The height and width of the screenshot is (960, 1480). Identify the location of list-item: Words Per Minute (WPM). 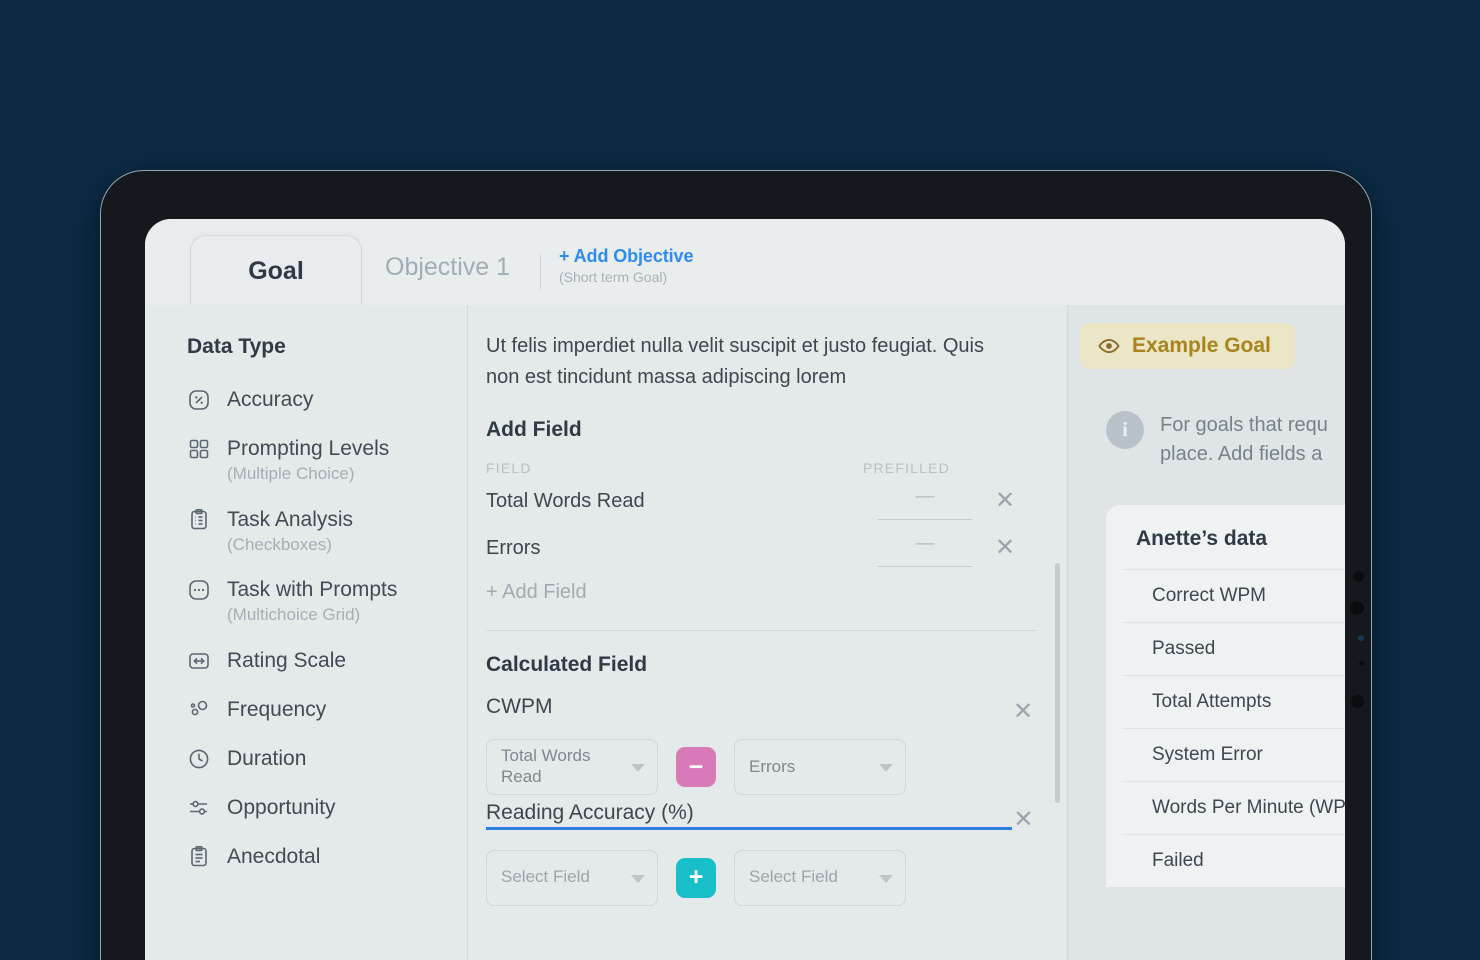
(1233, 807).